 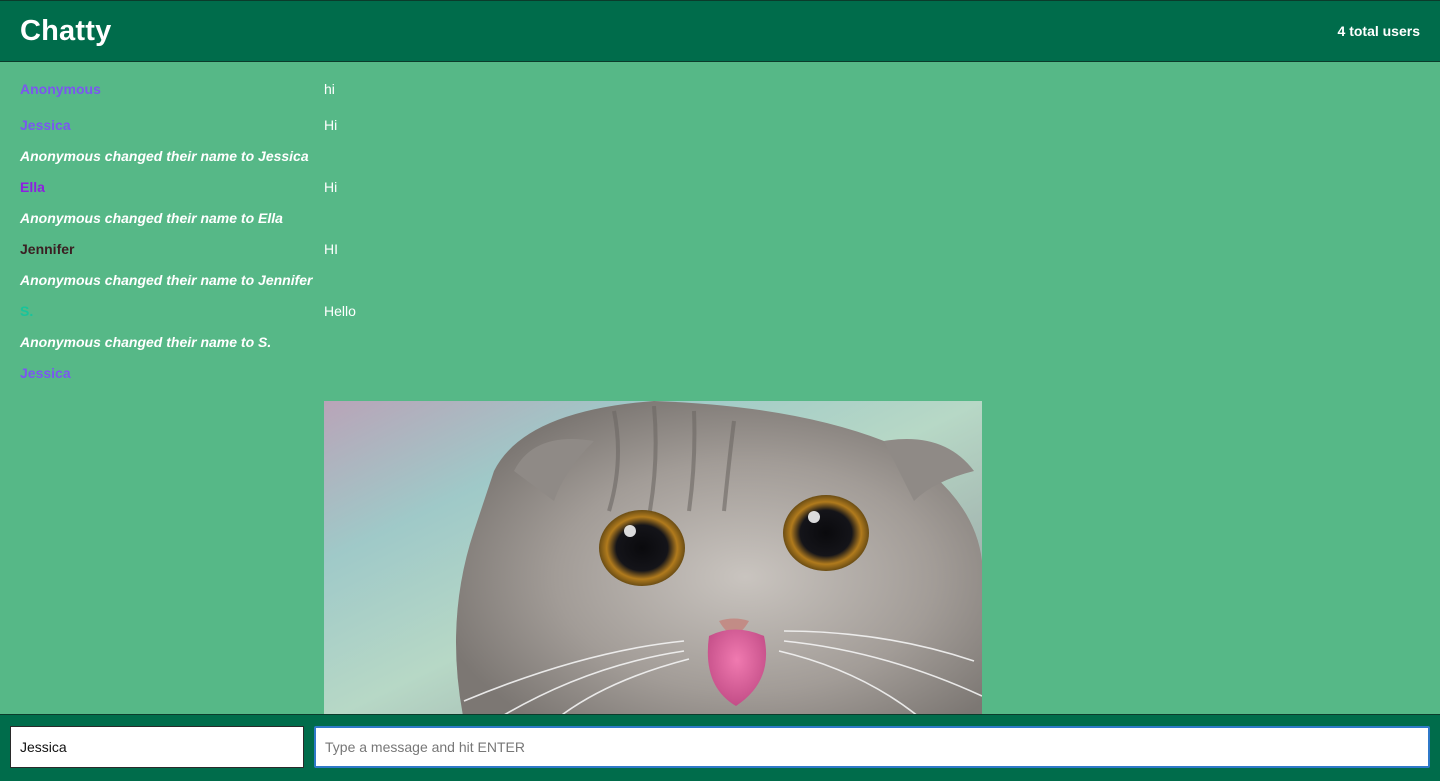 I want to click on navbar: Chatty 4 total users, so click(x=720, y=31).